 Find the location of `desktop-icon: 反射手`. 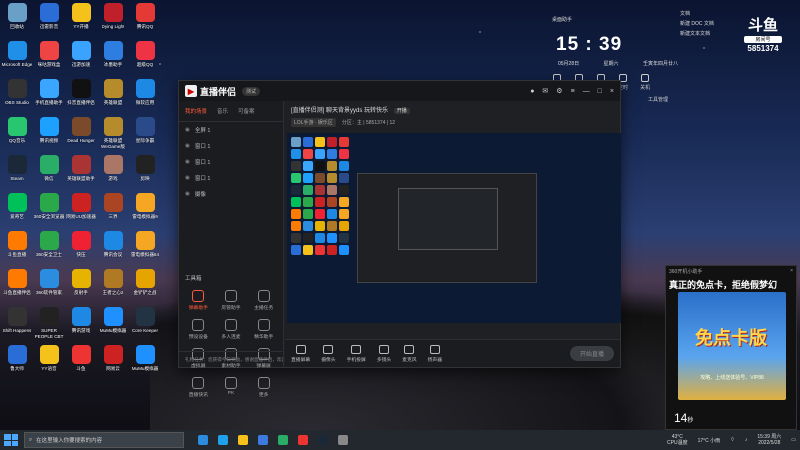

desktop-icon: 反射手 is located at coordinates (81, 288).